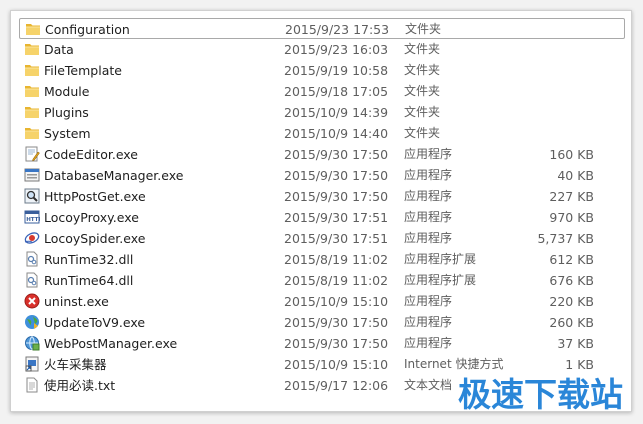 The image size is (643, 424). I want to click on file-row: System 2015/10/9 14:40 文件夹, so click(322, 133).